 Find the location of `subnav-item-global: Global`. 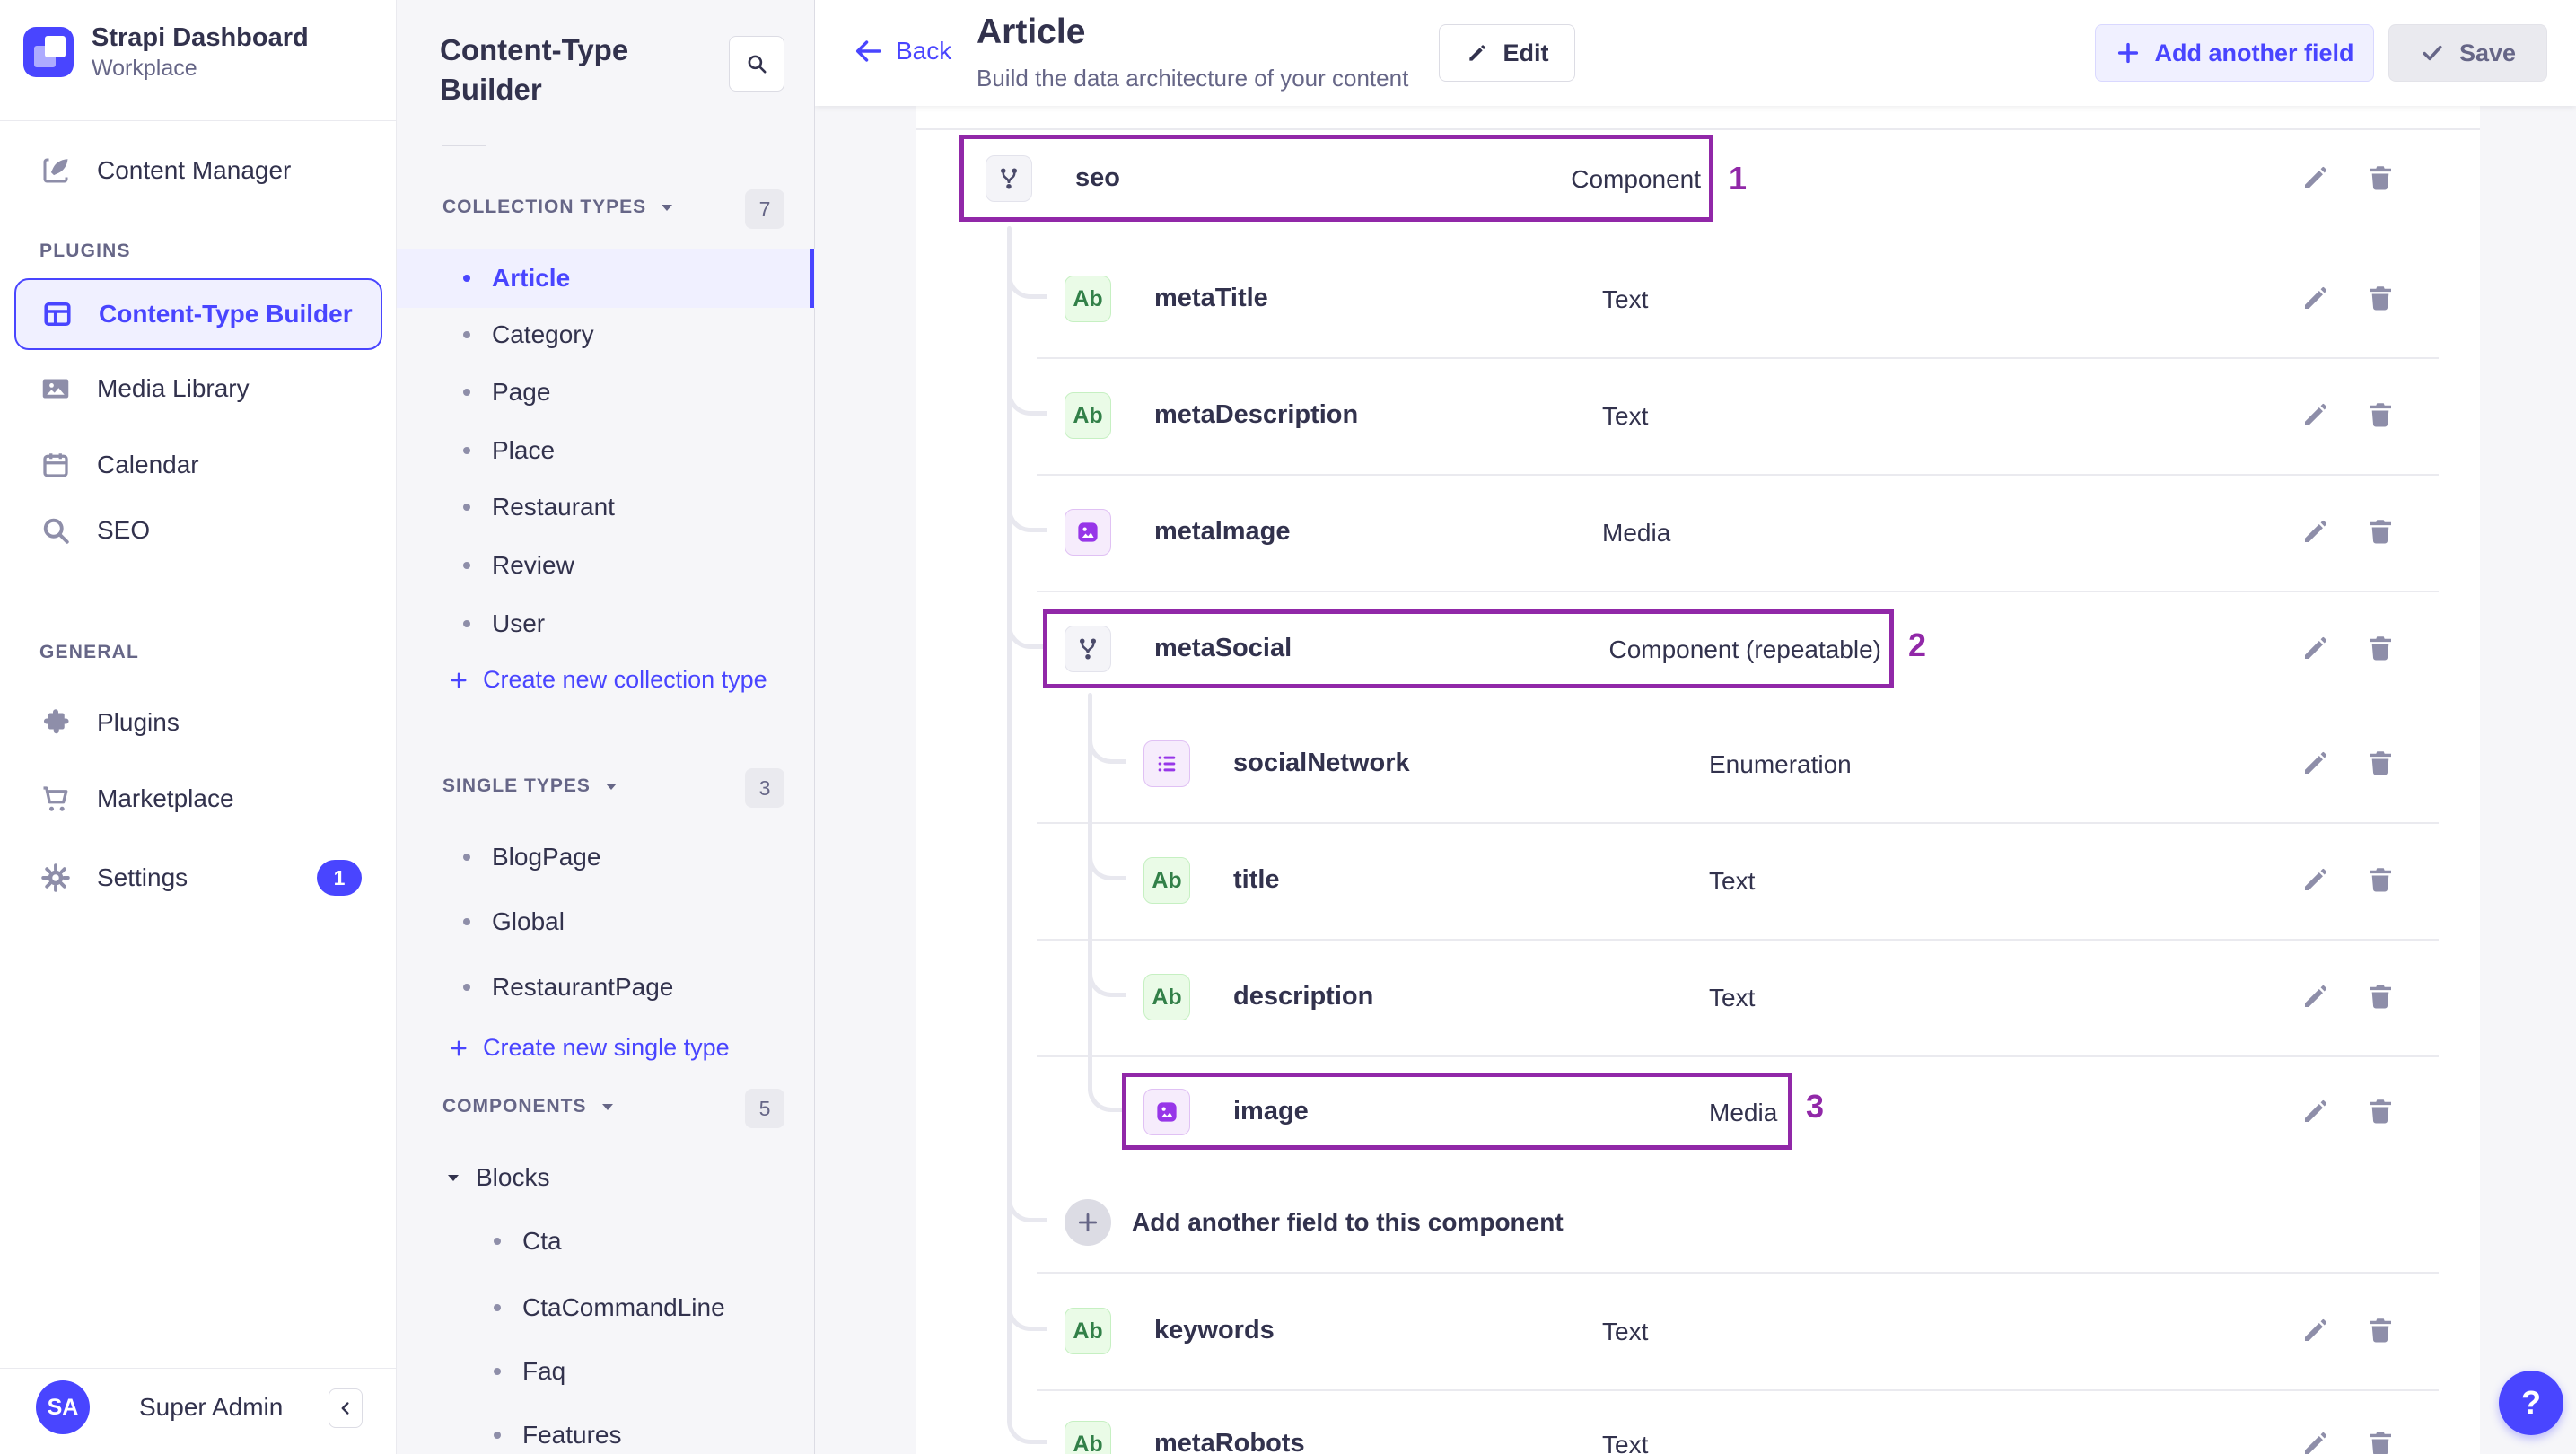

subnav-item-global: Global is located at coordinates (606, 921).